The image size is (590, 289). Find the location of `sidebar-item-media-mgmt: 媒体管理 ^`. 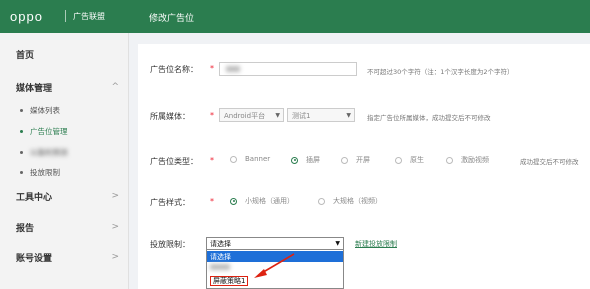

sidebar-item-media-mgmt: 媒体管理 ^ is located at coordinates (64, 87).